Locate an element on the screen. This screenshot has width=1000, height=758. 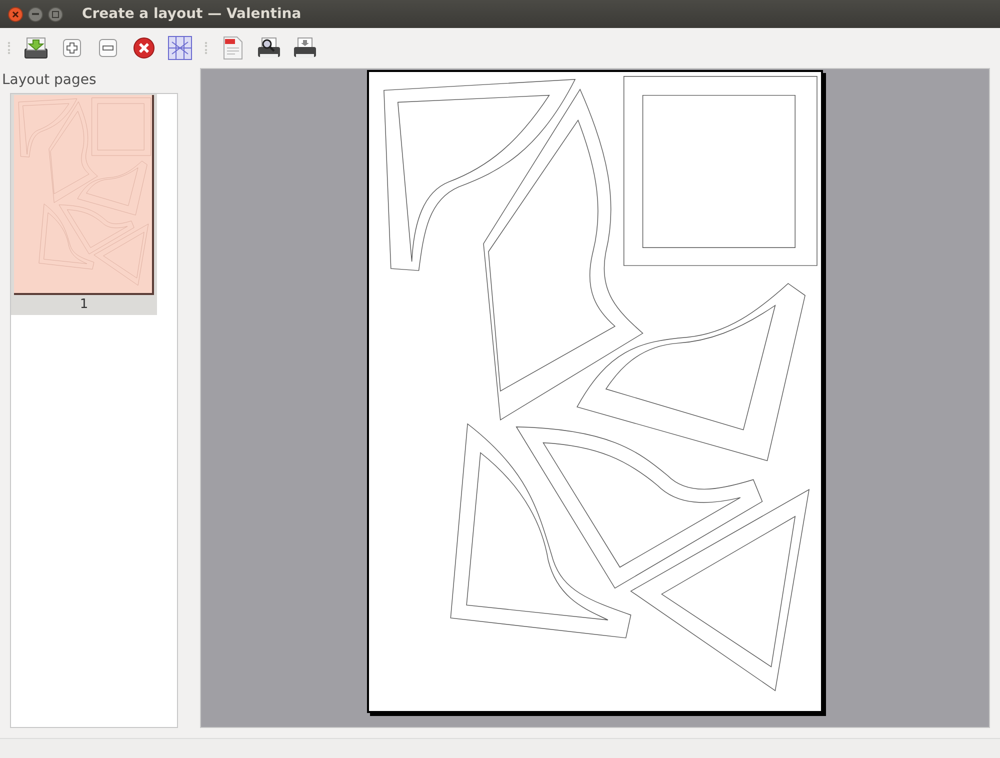
layout-grid-icon is located at coordinates (180, 48).